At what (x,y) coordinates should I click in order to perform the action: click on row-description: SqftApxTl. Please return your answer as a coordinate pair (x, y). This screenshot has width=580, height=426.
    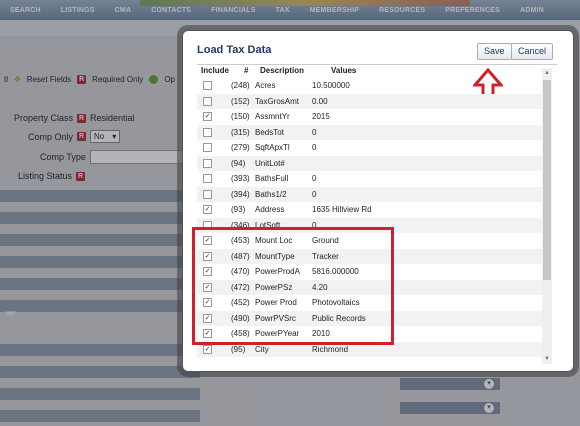
    Looking at the image, I should click on (272, 147).